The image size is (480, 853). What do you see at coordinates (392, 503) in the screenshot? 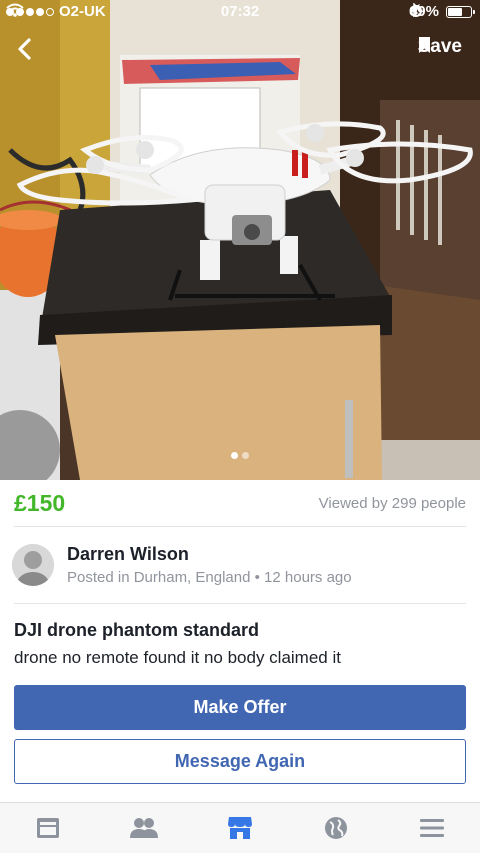
I see `view-count: Viewed by 299 people` at bounding box center [392, 503].